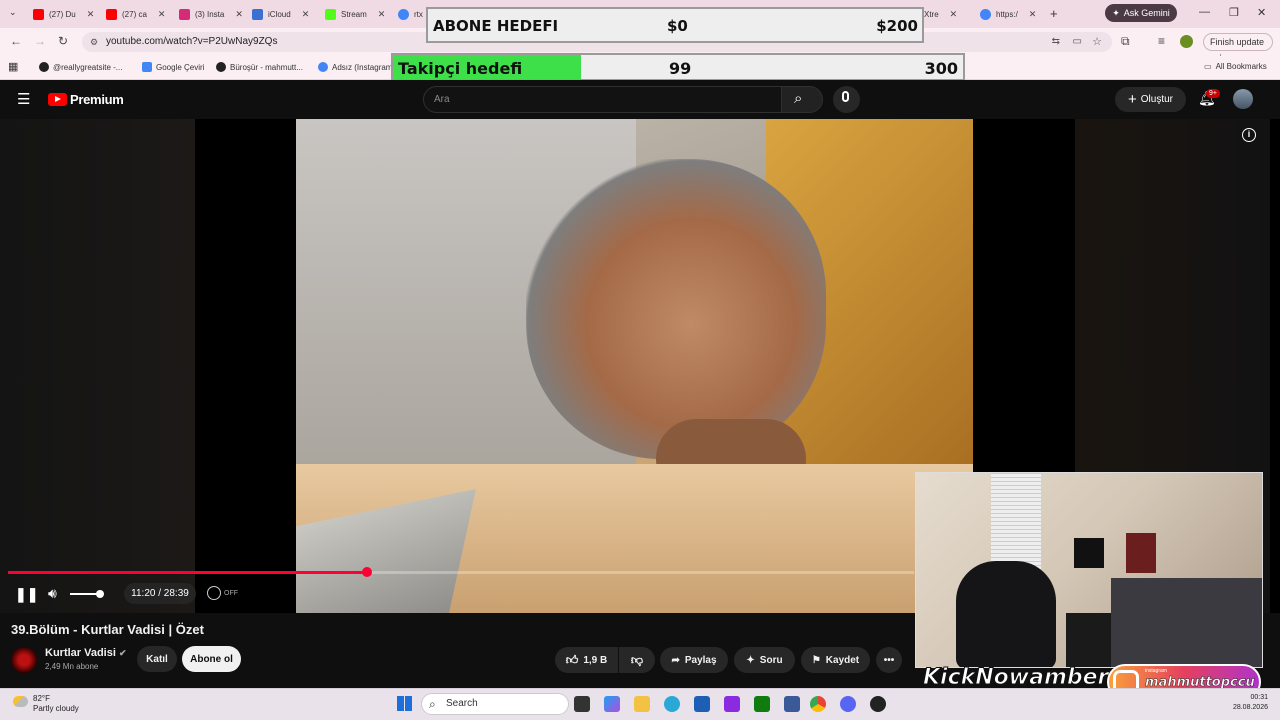 This screenshot has width=1280, height=720. Describe the element at coordinates (100, 594) in the screenshot. I see `volume-slider-knob` at that location.